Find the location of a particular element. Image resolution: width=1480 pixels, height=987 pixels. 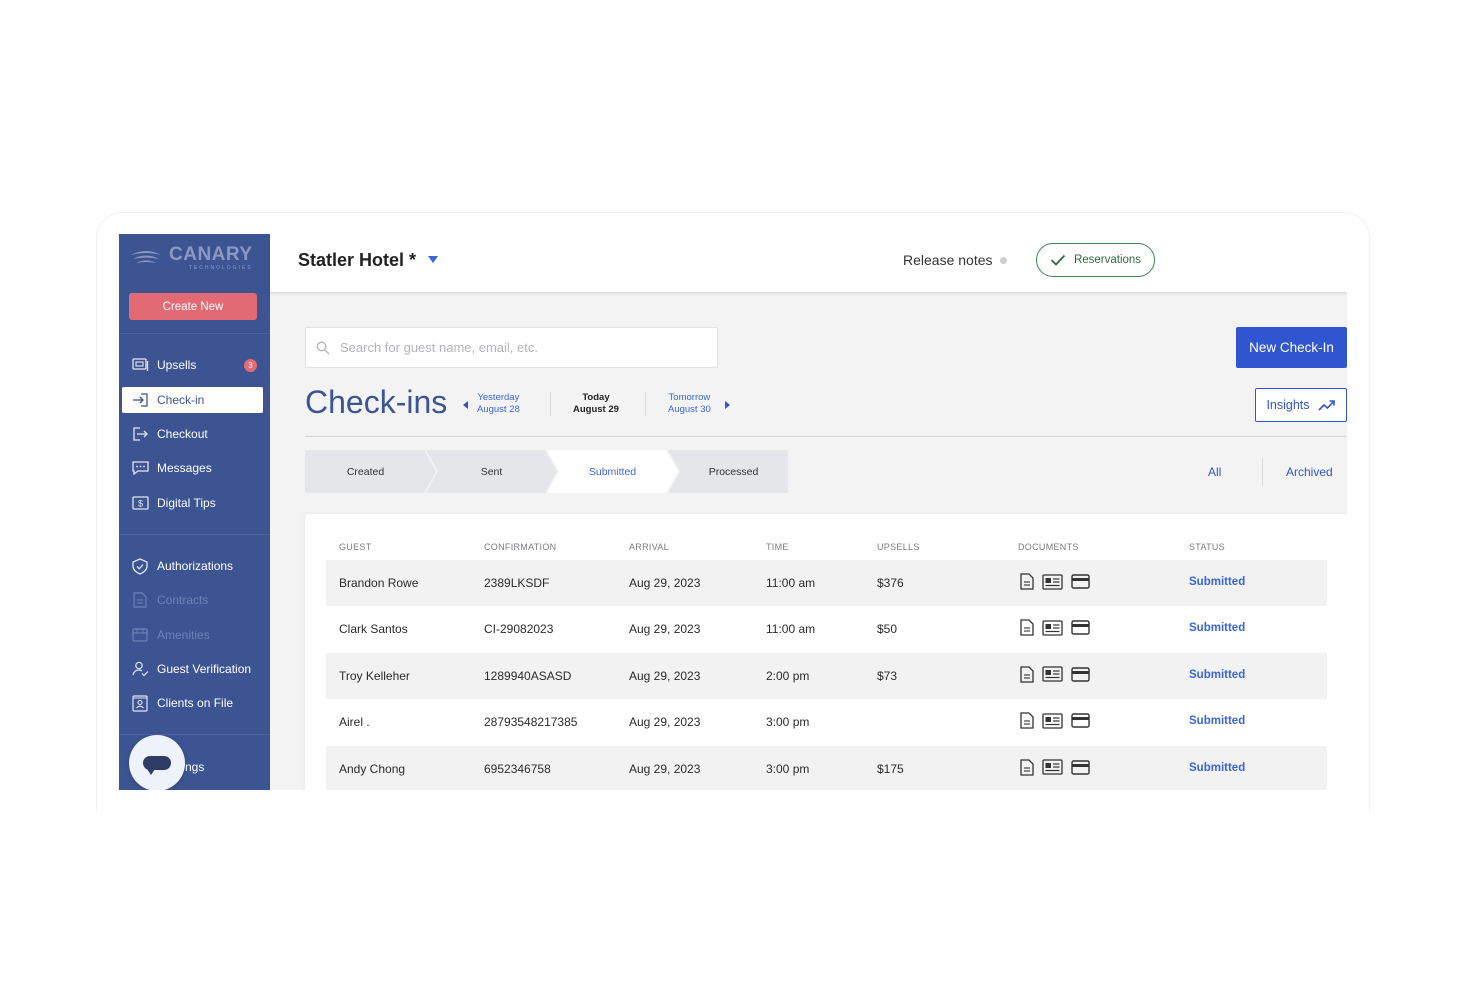

date-nav-tomorrow: Tomorrow August 30 is located at coordinates (689, 404).